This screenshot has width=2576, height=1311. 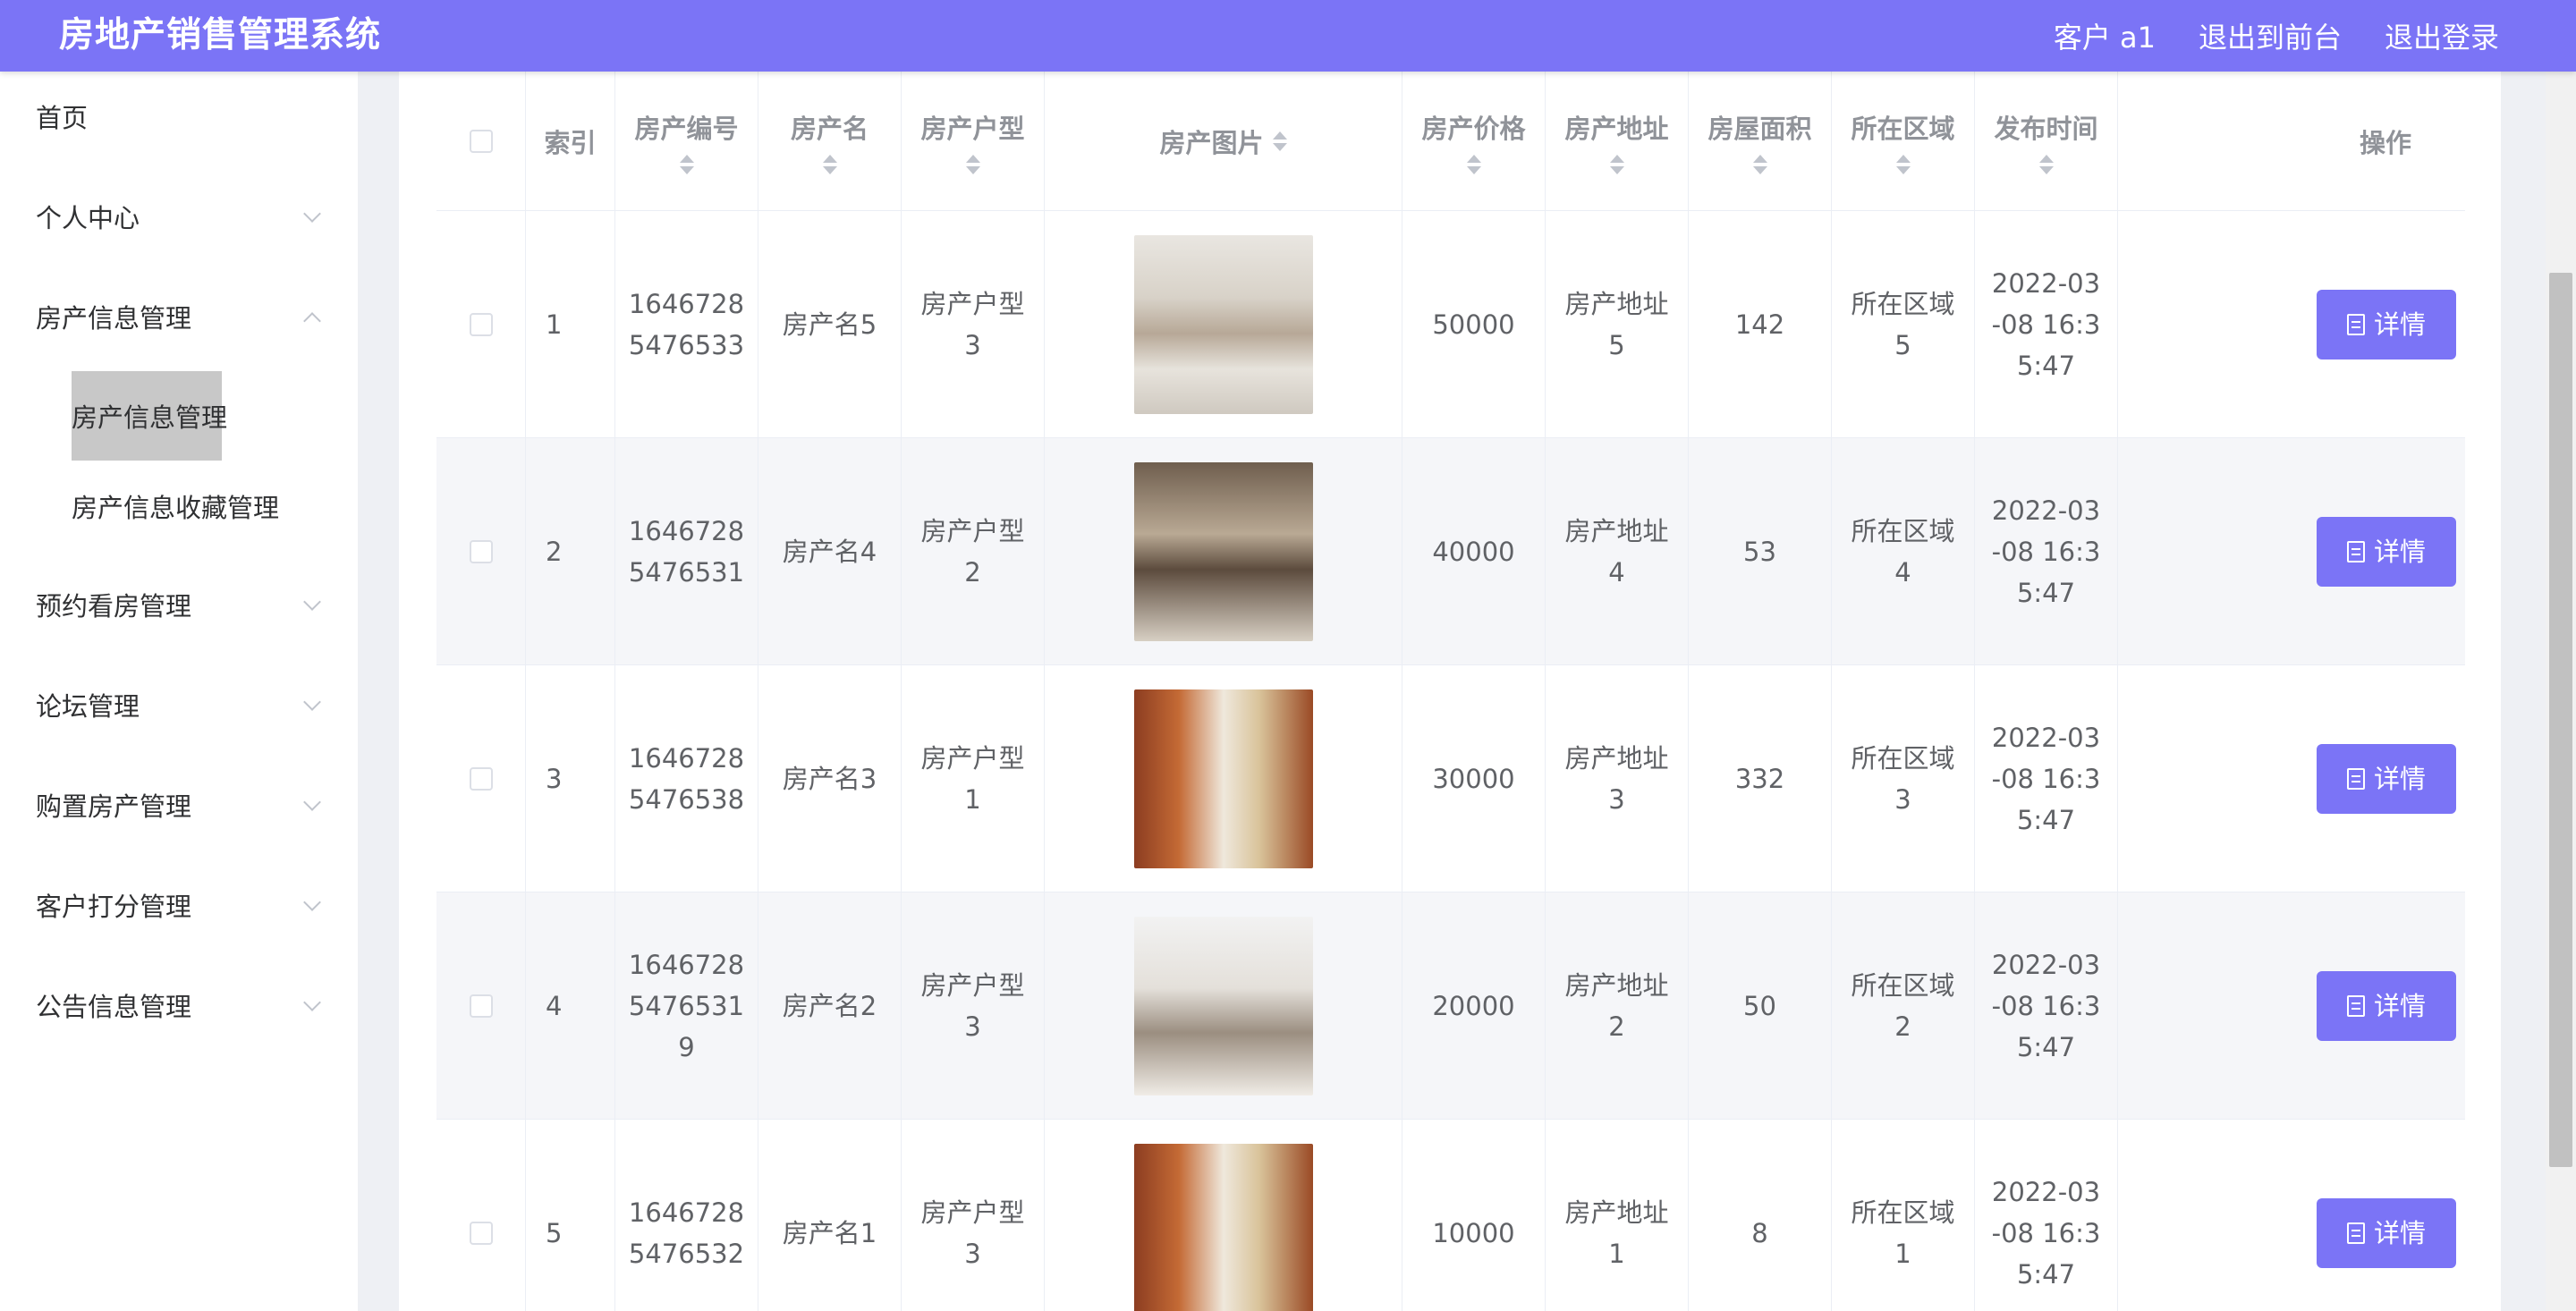 I want to click on cell-name: 房产名4, so click(x=830, y=551).